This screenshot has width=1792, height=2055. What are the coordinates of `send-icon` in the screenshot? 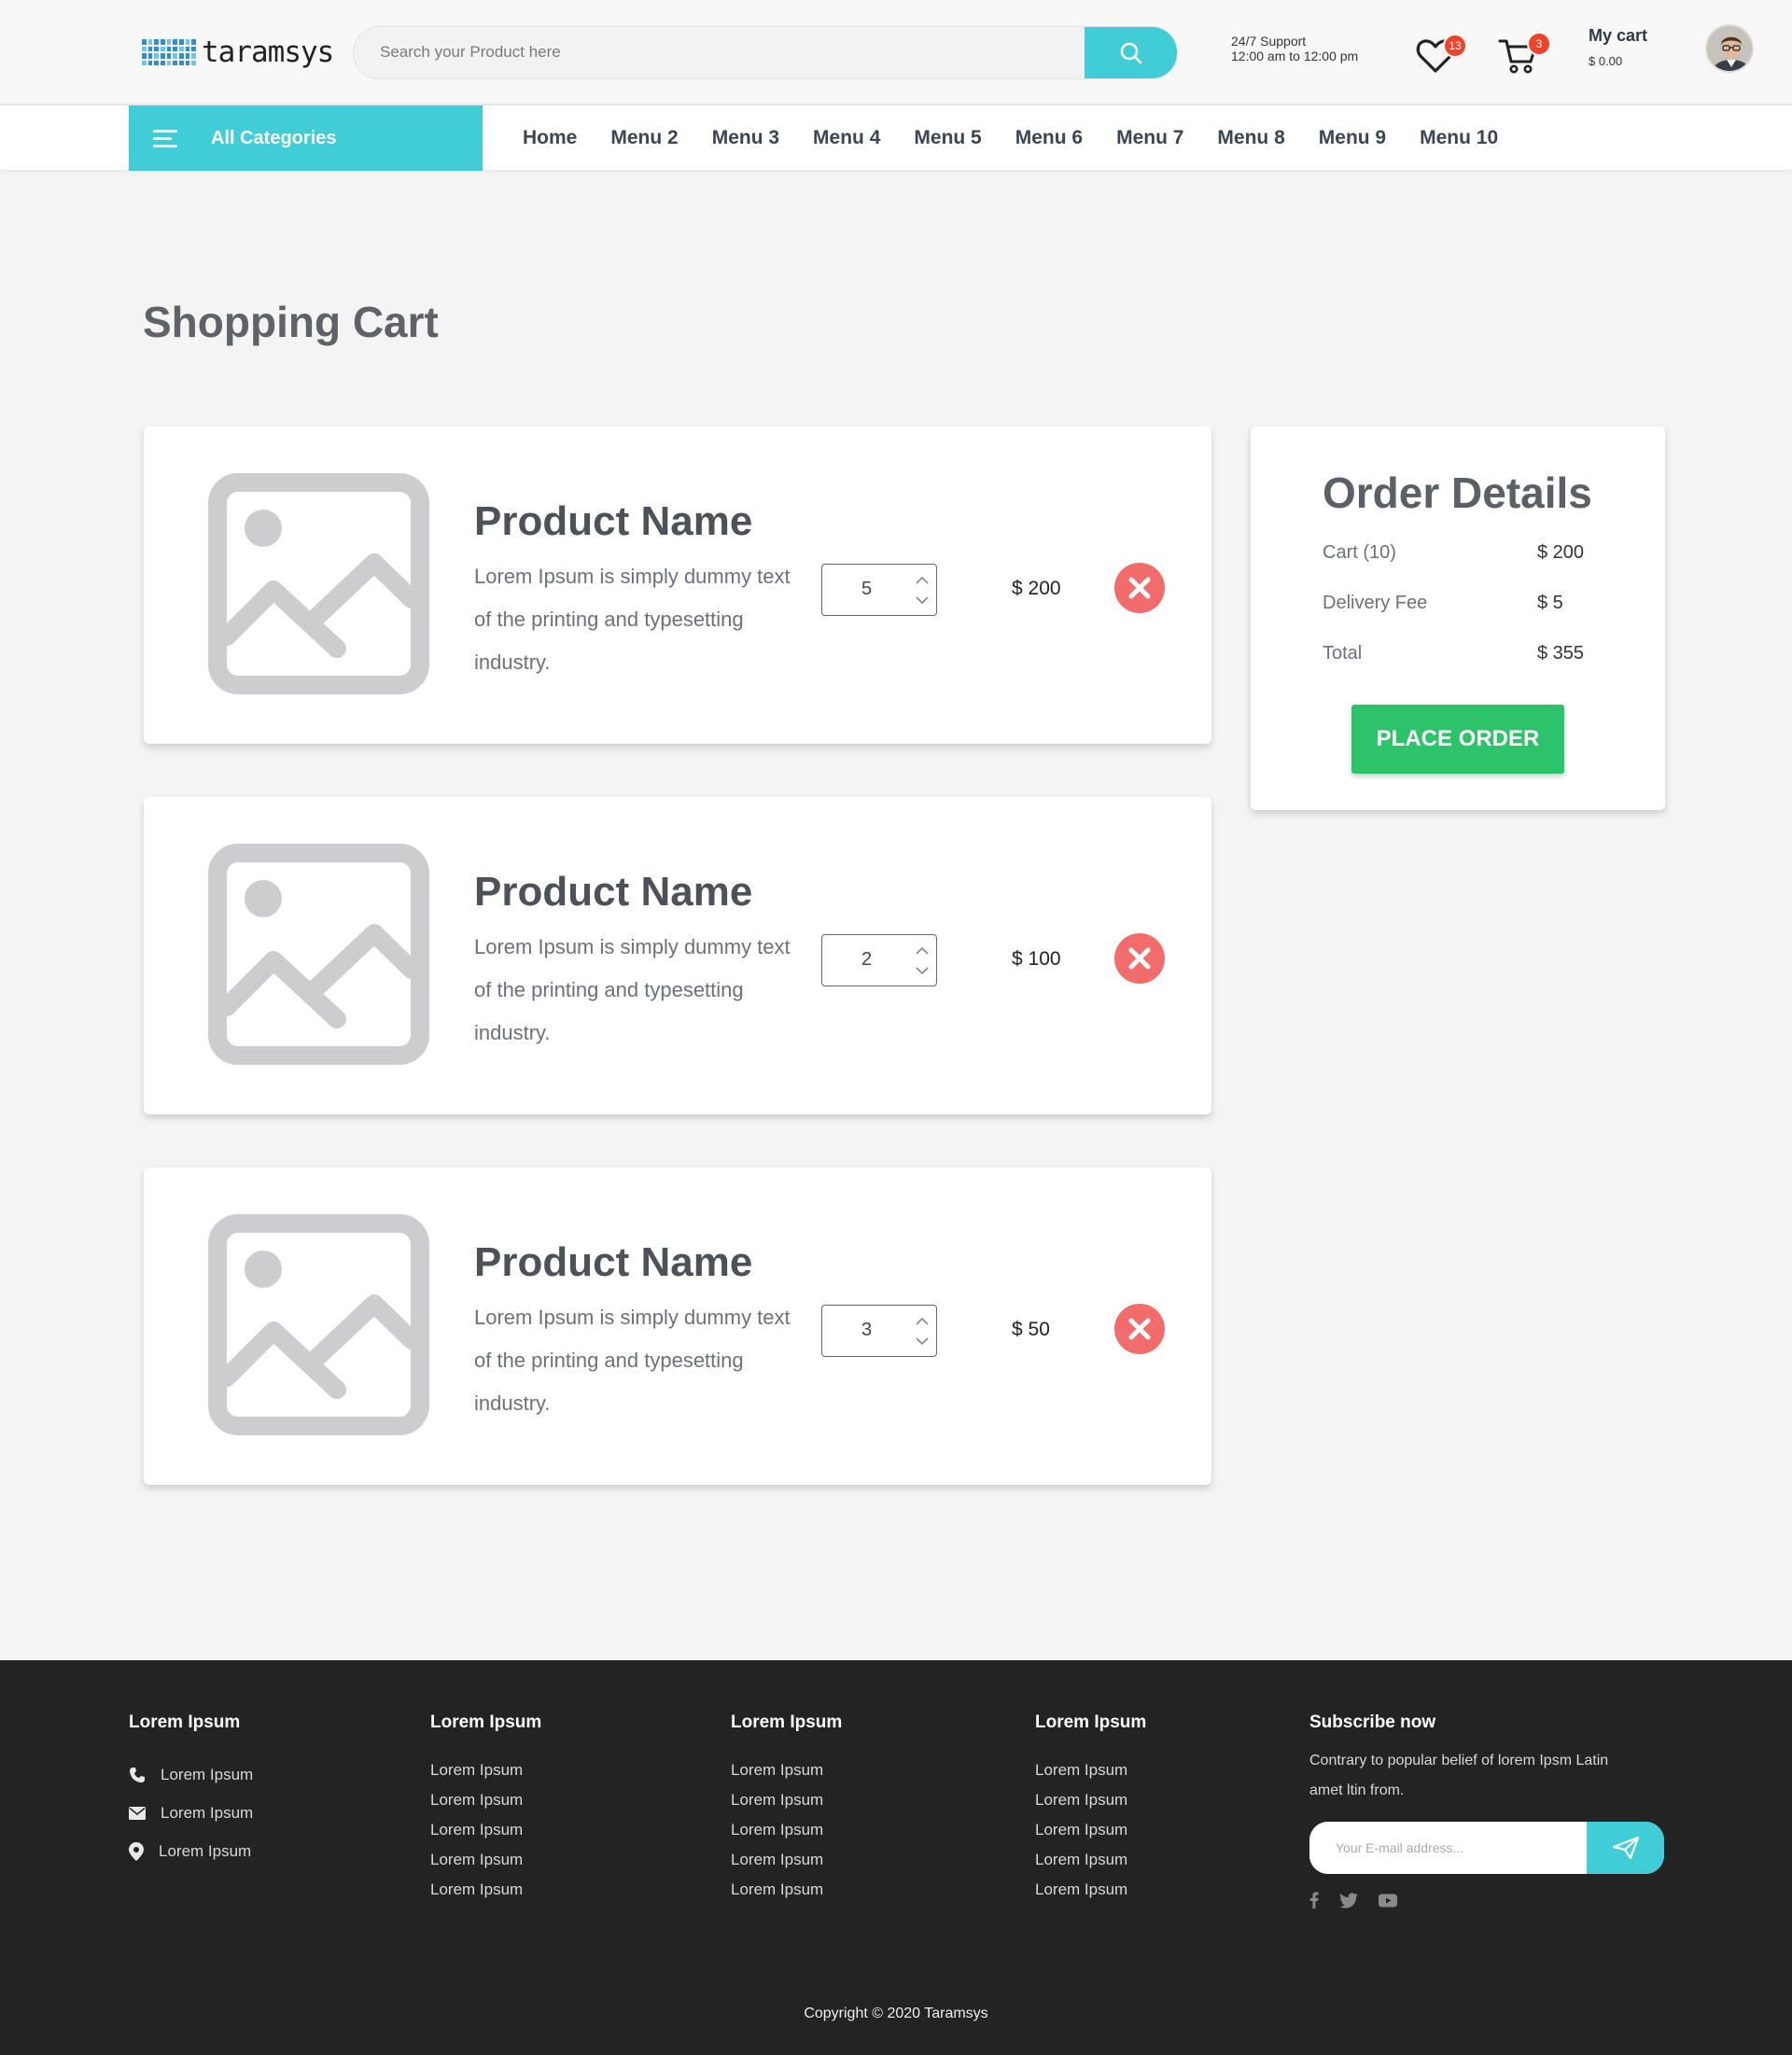 It's located at (1625, 1848).